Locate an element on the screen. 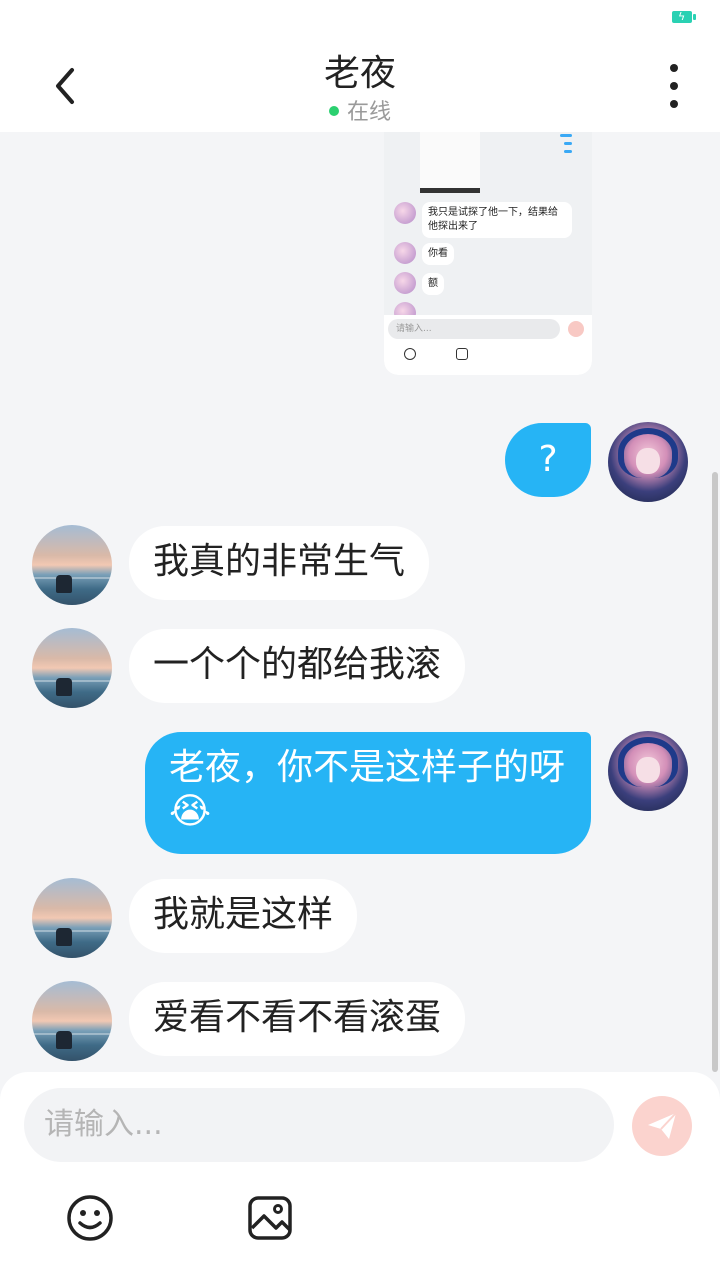 The width and height of the screenshot is (720, 1280). emoji-button is located at coordinates (90, 1218).